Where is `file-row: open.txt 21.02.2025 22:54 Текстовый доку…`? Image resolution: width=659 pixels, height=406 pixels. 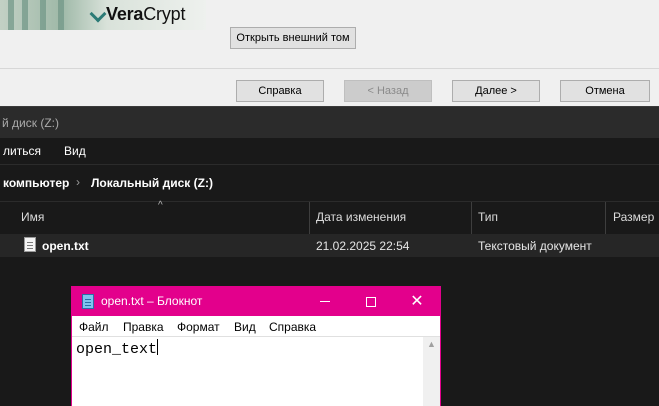 file-row: open.txt 21.02.2025 22:54 Текстовый доку… is located at coordinates (329, 245).